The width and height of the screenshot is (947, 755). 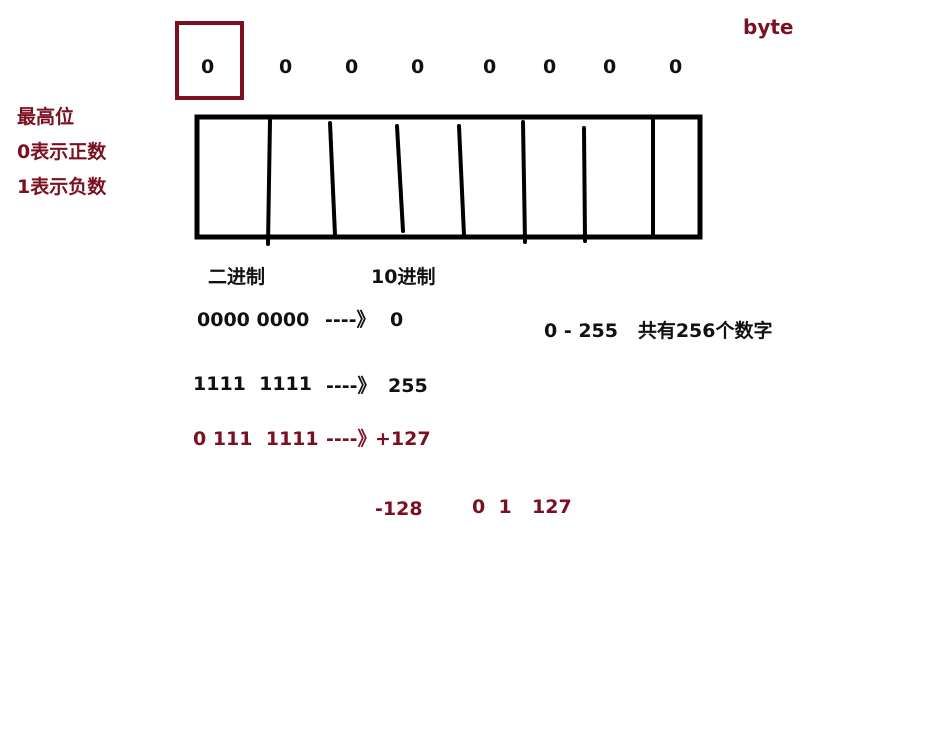 I want to click on range-note: 0 - 255 共有256个数字, so click(x=658, y=331).